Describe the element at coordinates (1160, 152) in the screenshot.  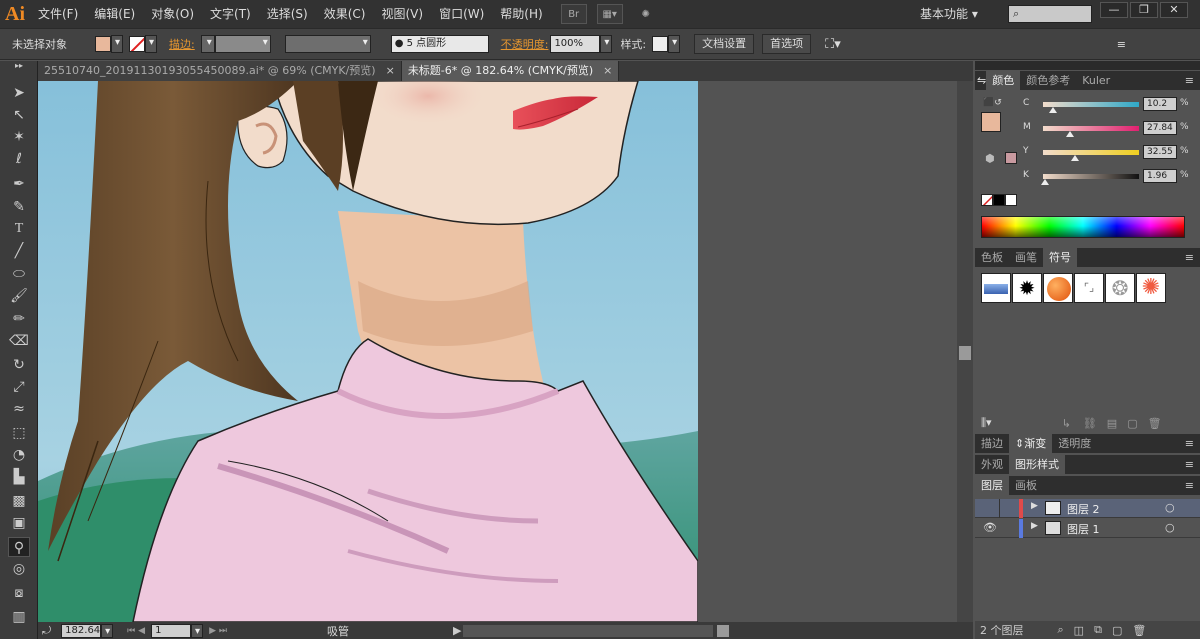
I see `channel-value-y: 32.55` at that location.